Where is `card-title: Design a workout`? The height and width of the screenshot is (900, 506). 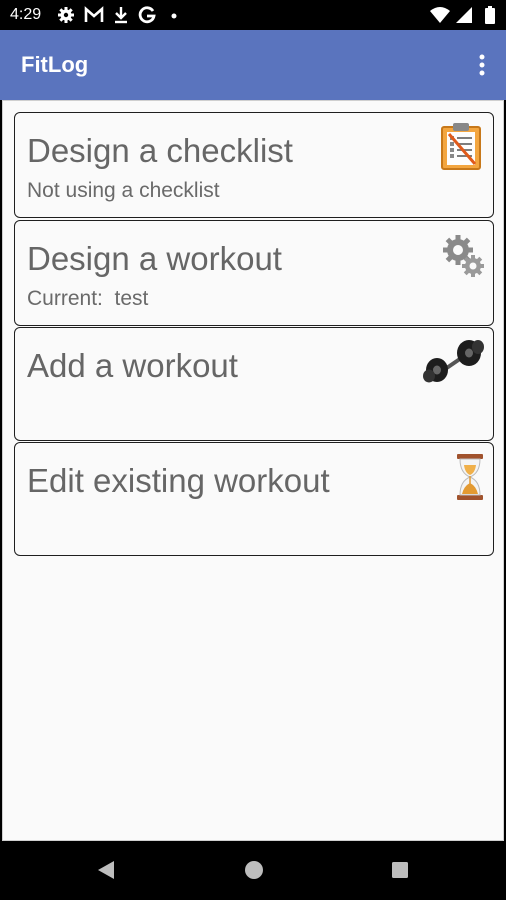
card-title: Design a workout is located at coordinates (154, 258).